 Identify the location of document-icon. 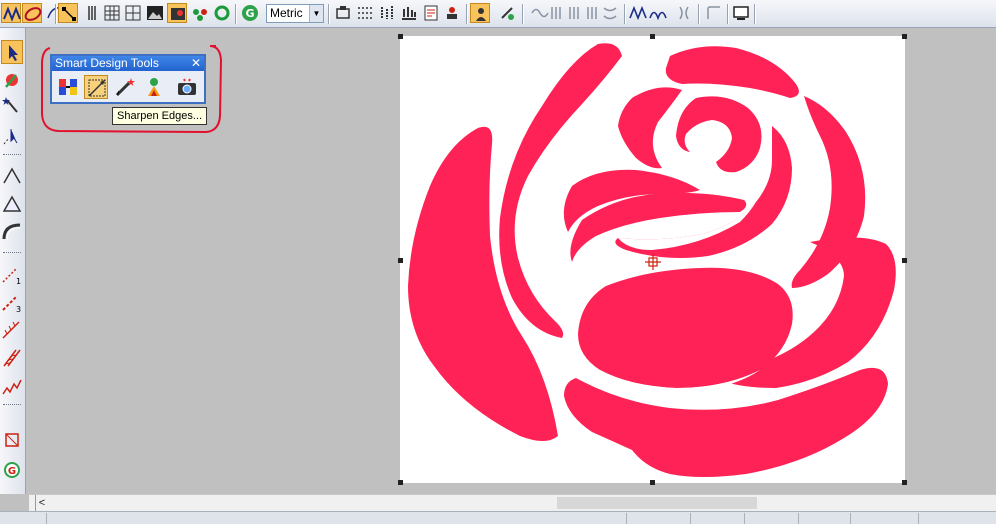
(431, 13).